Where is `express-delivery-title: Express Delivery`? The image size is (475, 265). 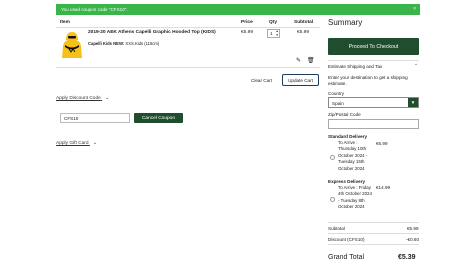 express-delivery-title: Express Delivery is located at coordinates (347, 181).